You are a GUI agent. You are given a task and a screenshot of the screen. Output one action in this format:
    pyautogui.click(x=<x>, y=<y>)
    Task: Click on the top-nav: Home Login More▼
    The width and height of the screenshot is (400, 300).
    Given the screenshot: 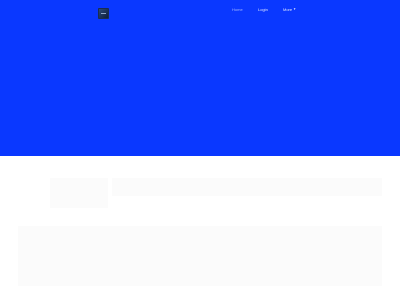 What is the action you would take?
    pyautogui.click(x=200, y=11)
    